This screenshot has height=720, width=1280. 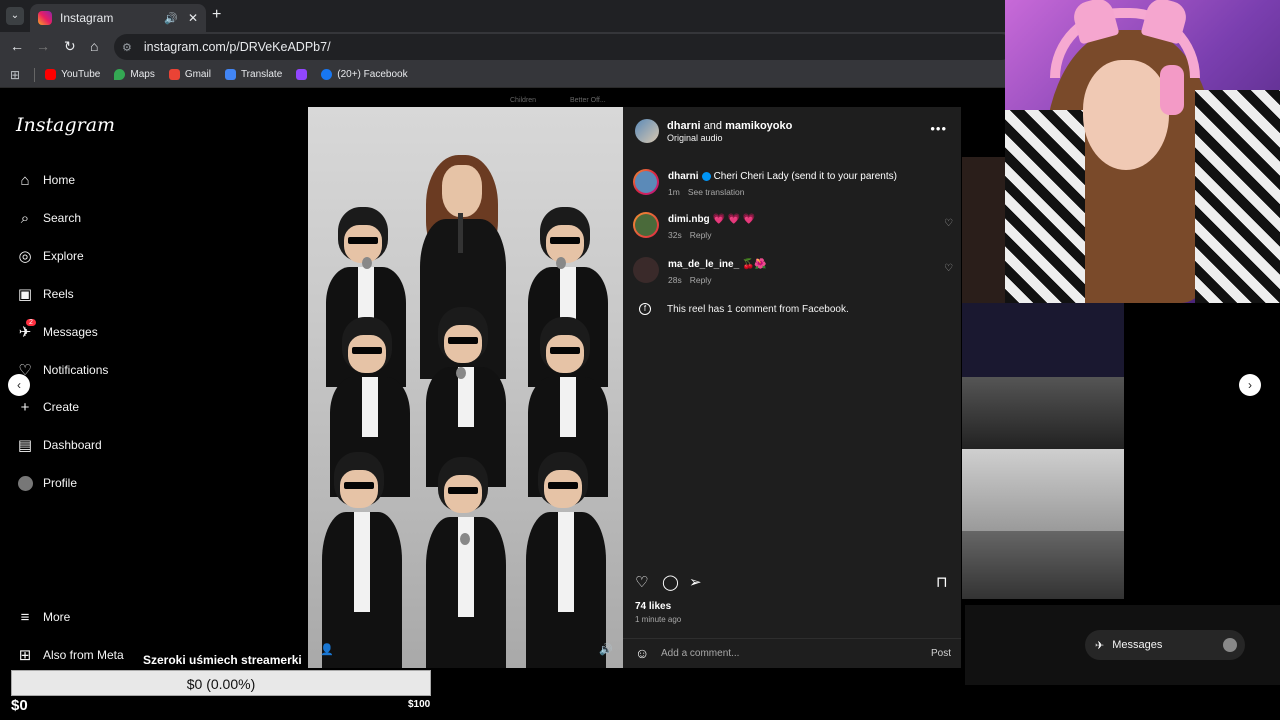 I want to click on sidebar-item-profile: Profile, so click(x=46, y=483).